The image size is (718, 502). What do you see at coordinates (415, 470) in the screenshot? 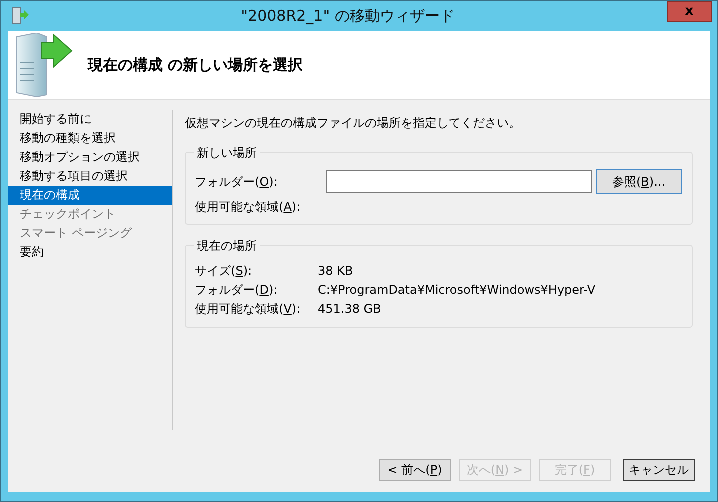
I see `wizard-button: < 前へ(P)` at bounding box center [415, 470].